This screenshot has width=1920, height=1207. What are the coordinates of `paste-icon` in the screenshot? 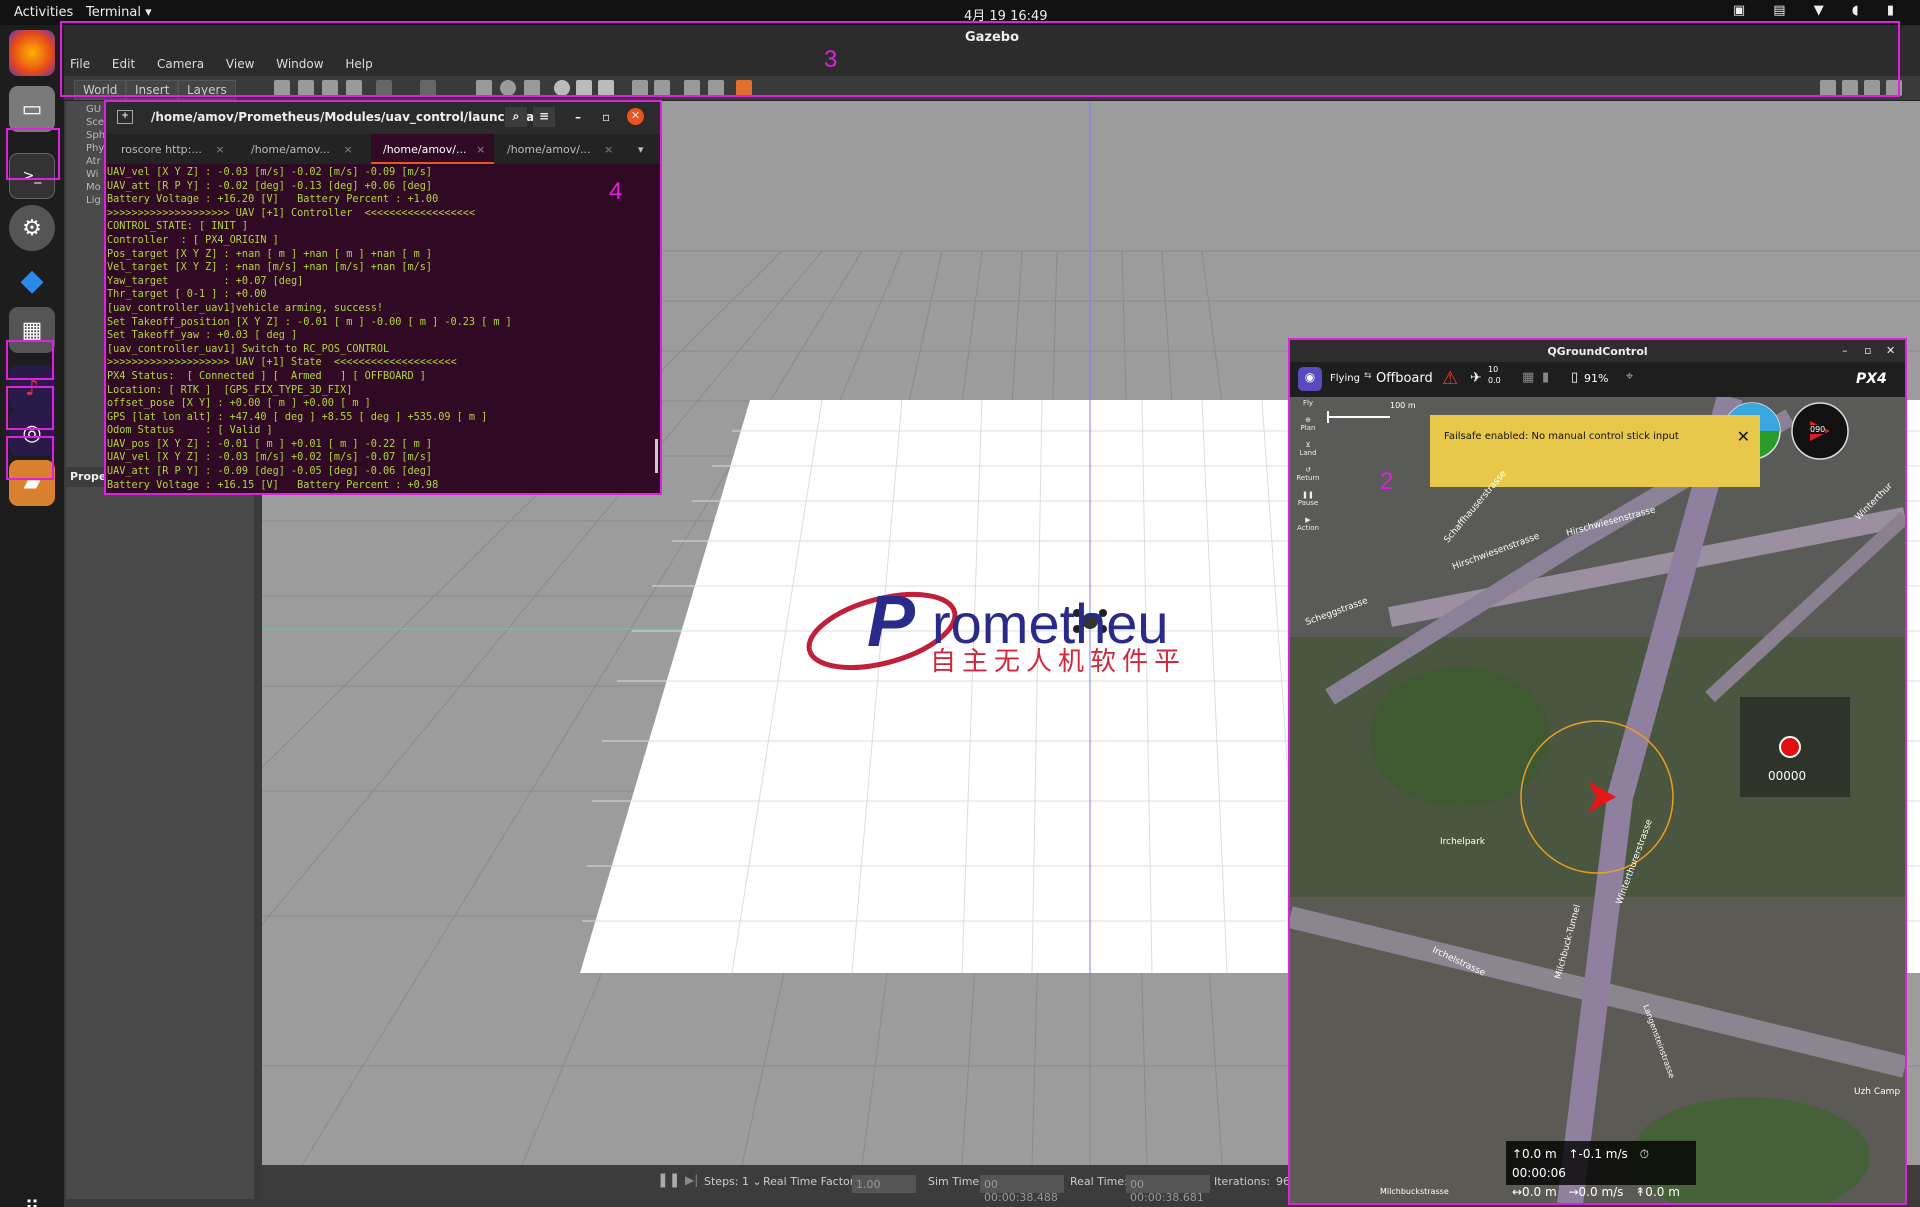 It's located at (662, 88).